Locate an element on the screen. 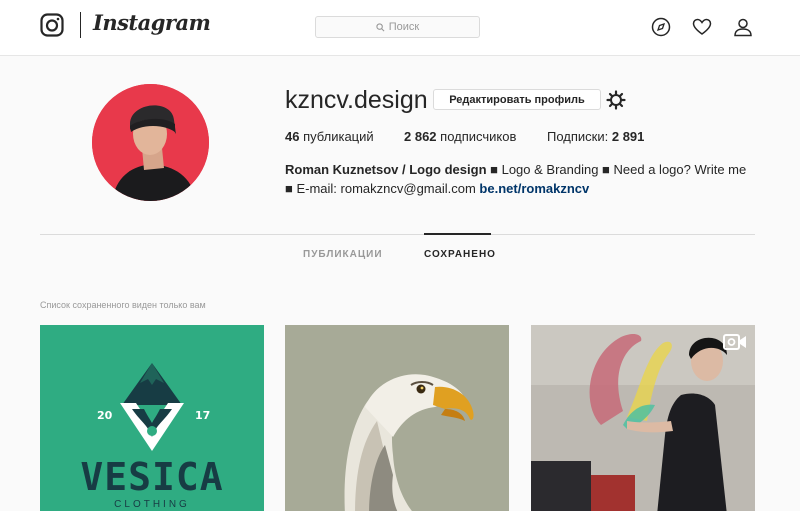 This screenshot has height=511, width=800. edit-profile-button: Редактировать профиль is located at coordinates (517, 99).